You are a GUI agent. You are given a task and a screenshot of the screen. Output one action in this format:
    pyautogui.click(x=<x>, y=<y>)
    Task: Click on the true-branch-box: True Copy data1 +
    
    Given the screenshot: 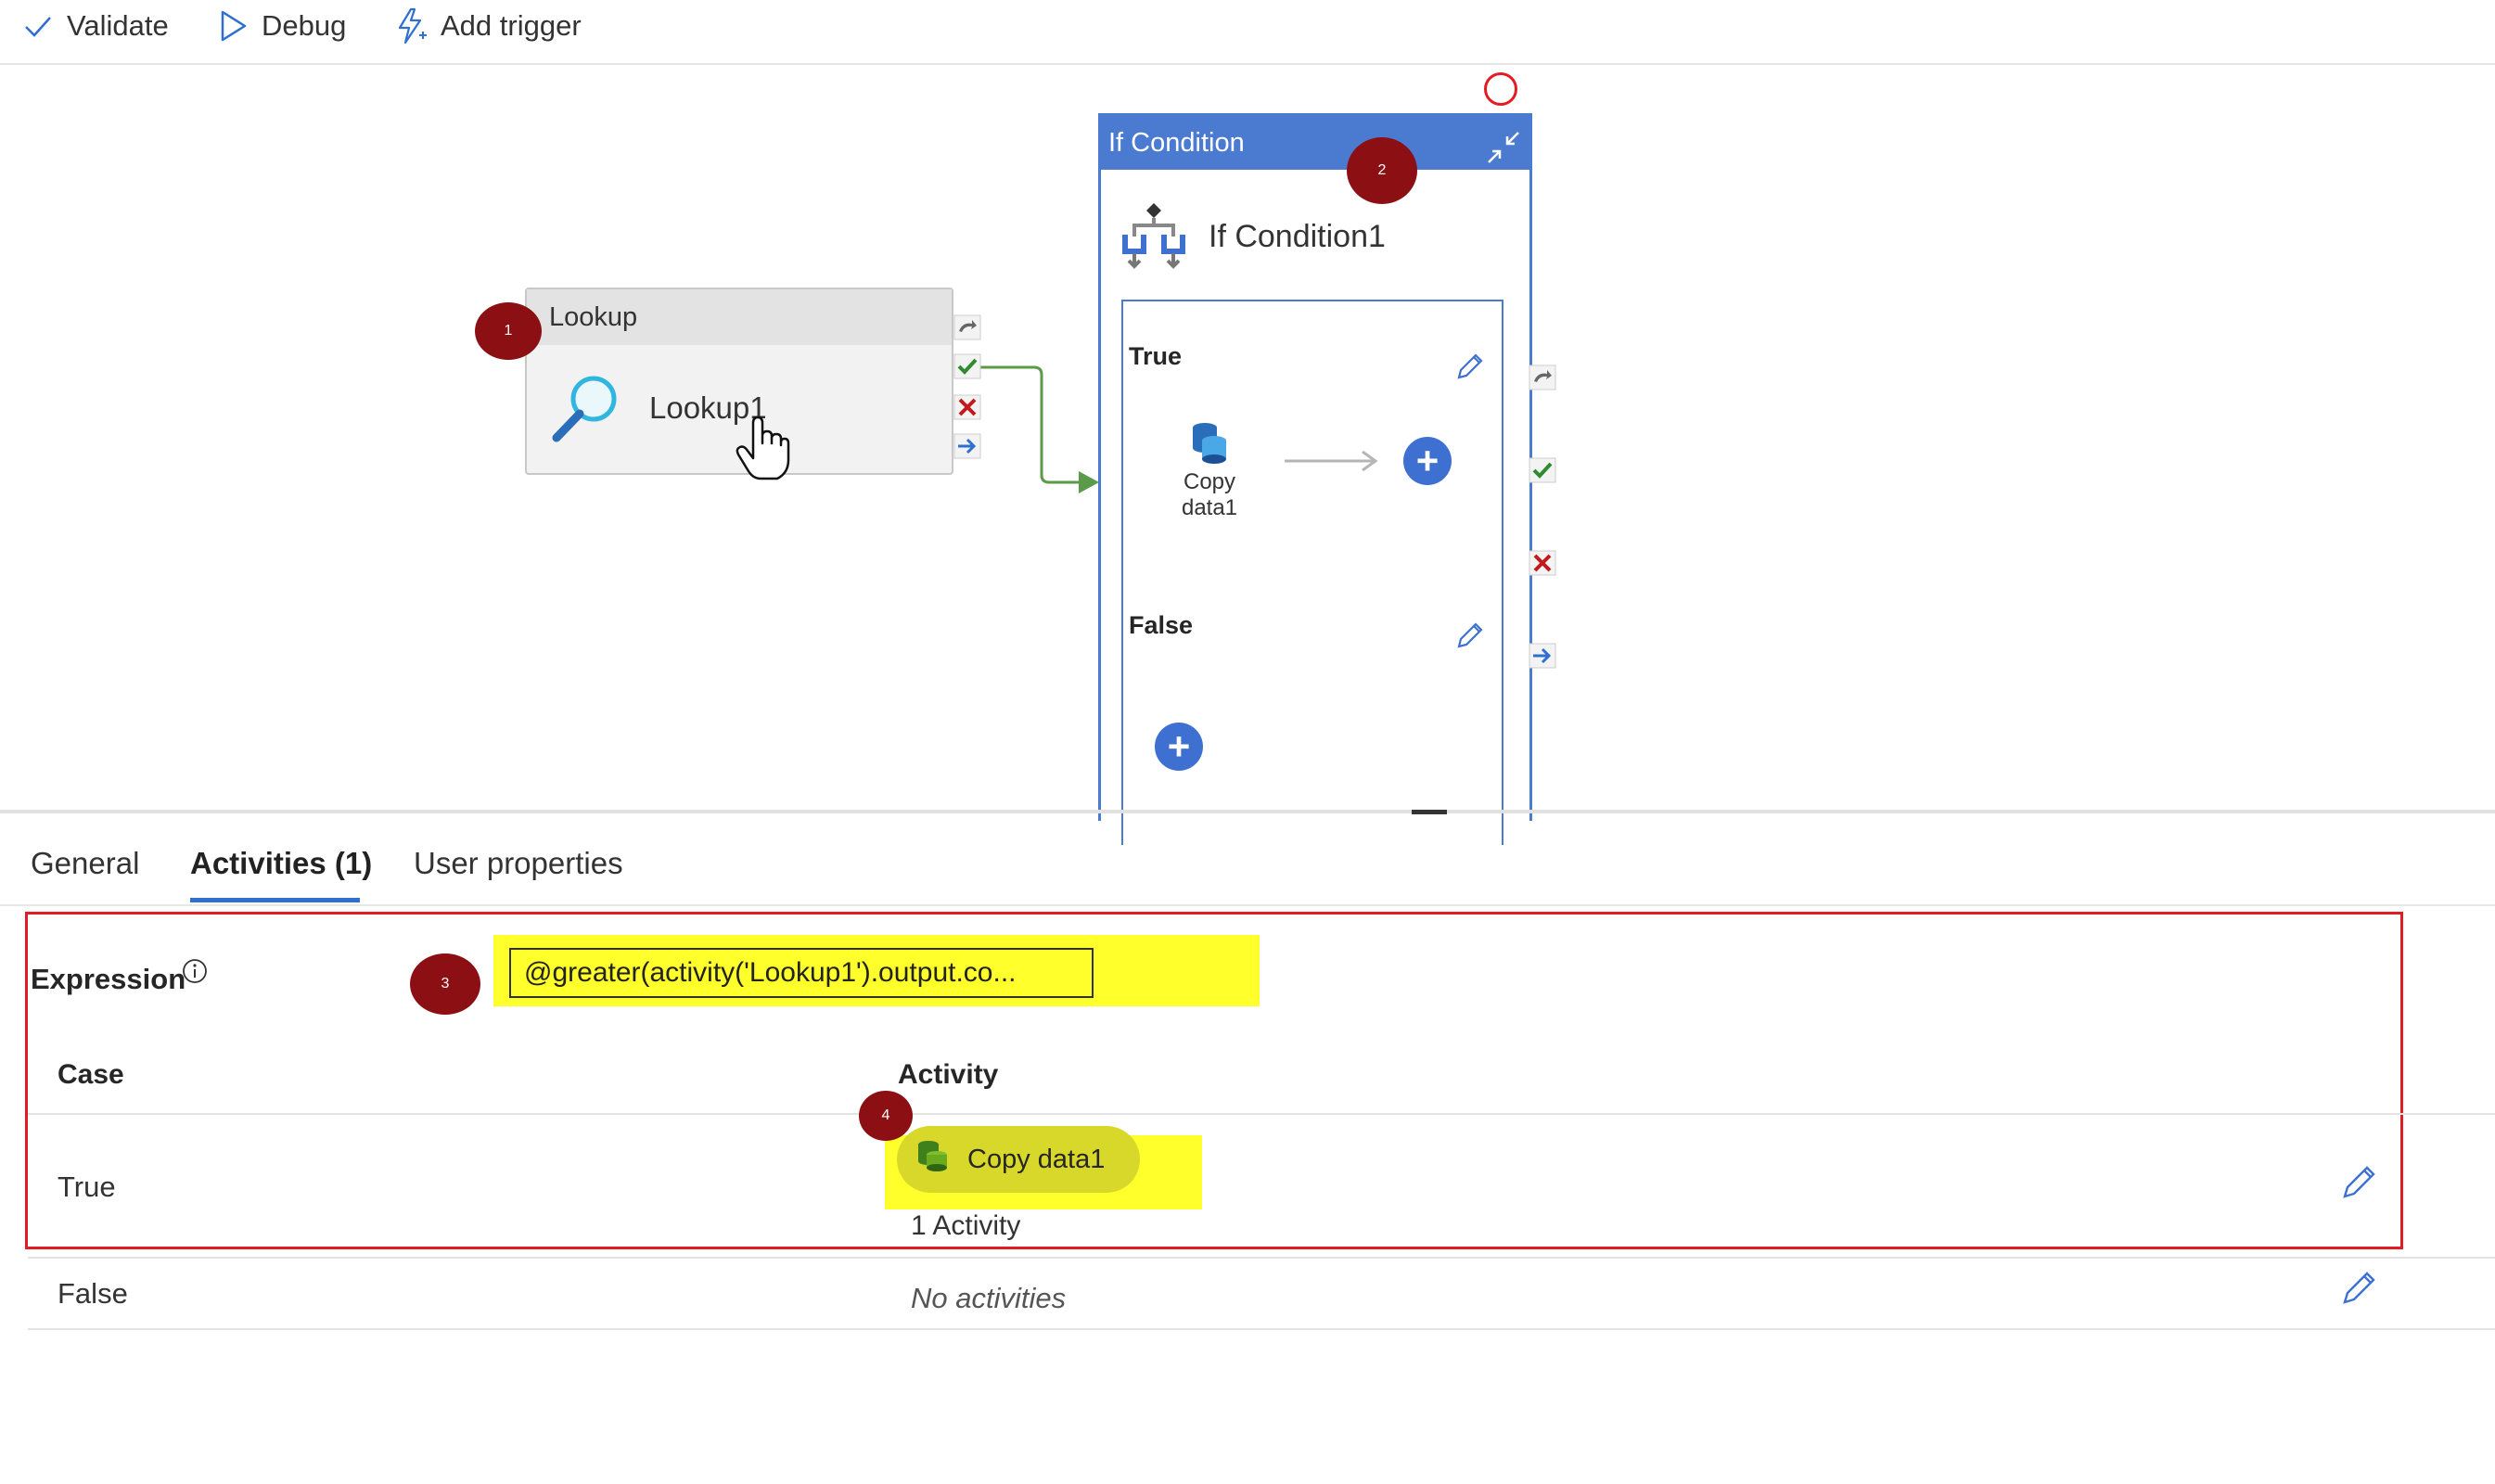 What is the action you would take?
    pyautogui.click(x=1312, y=435)
    